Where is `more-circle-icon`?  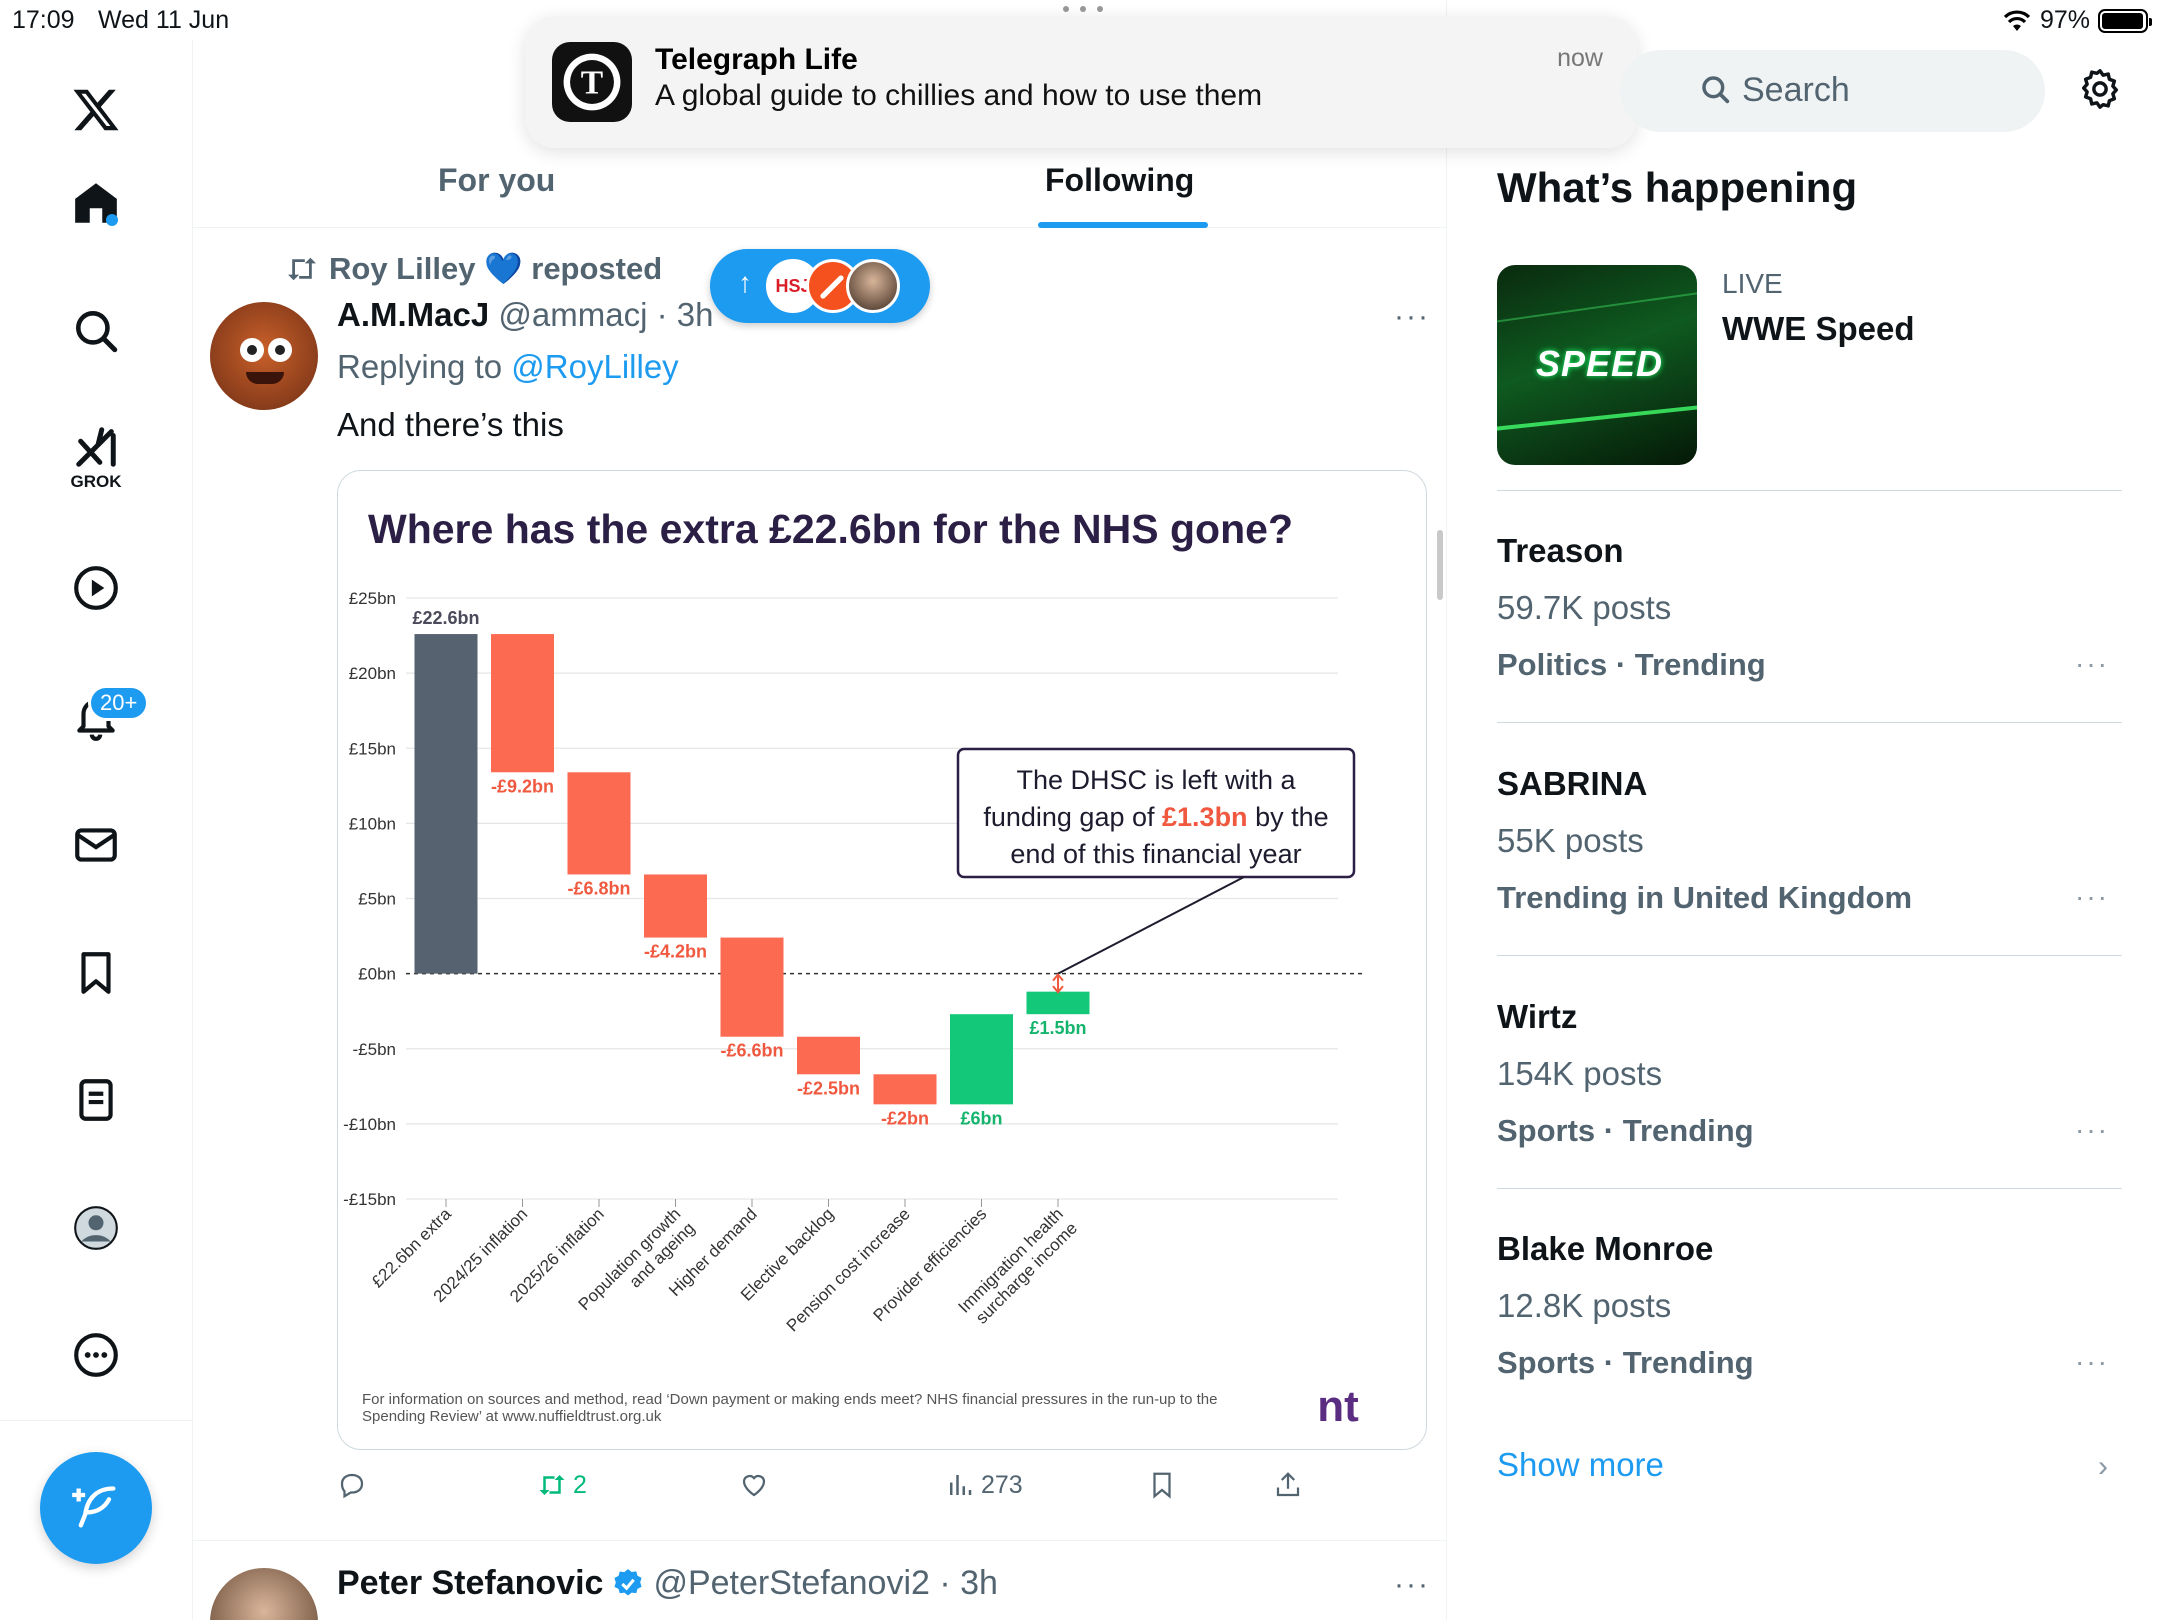 more-circle-icon is located at coordinates (96, 1355).